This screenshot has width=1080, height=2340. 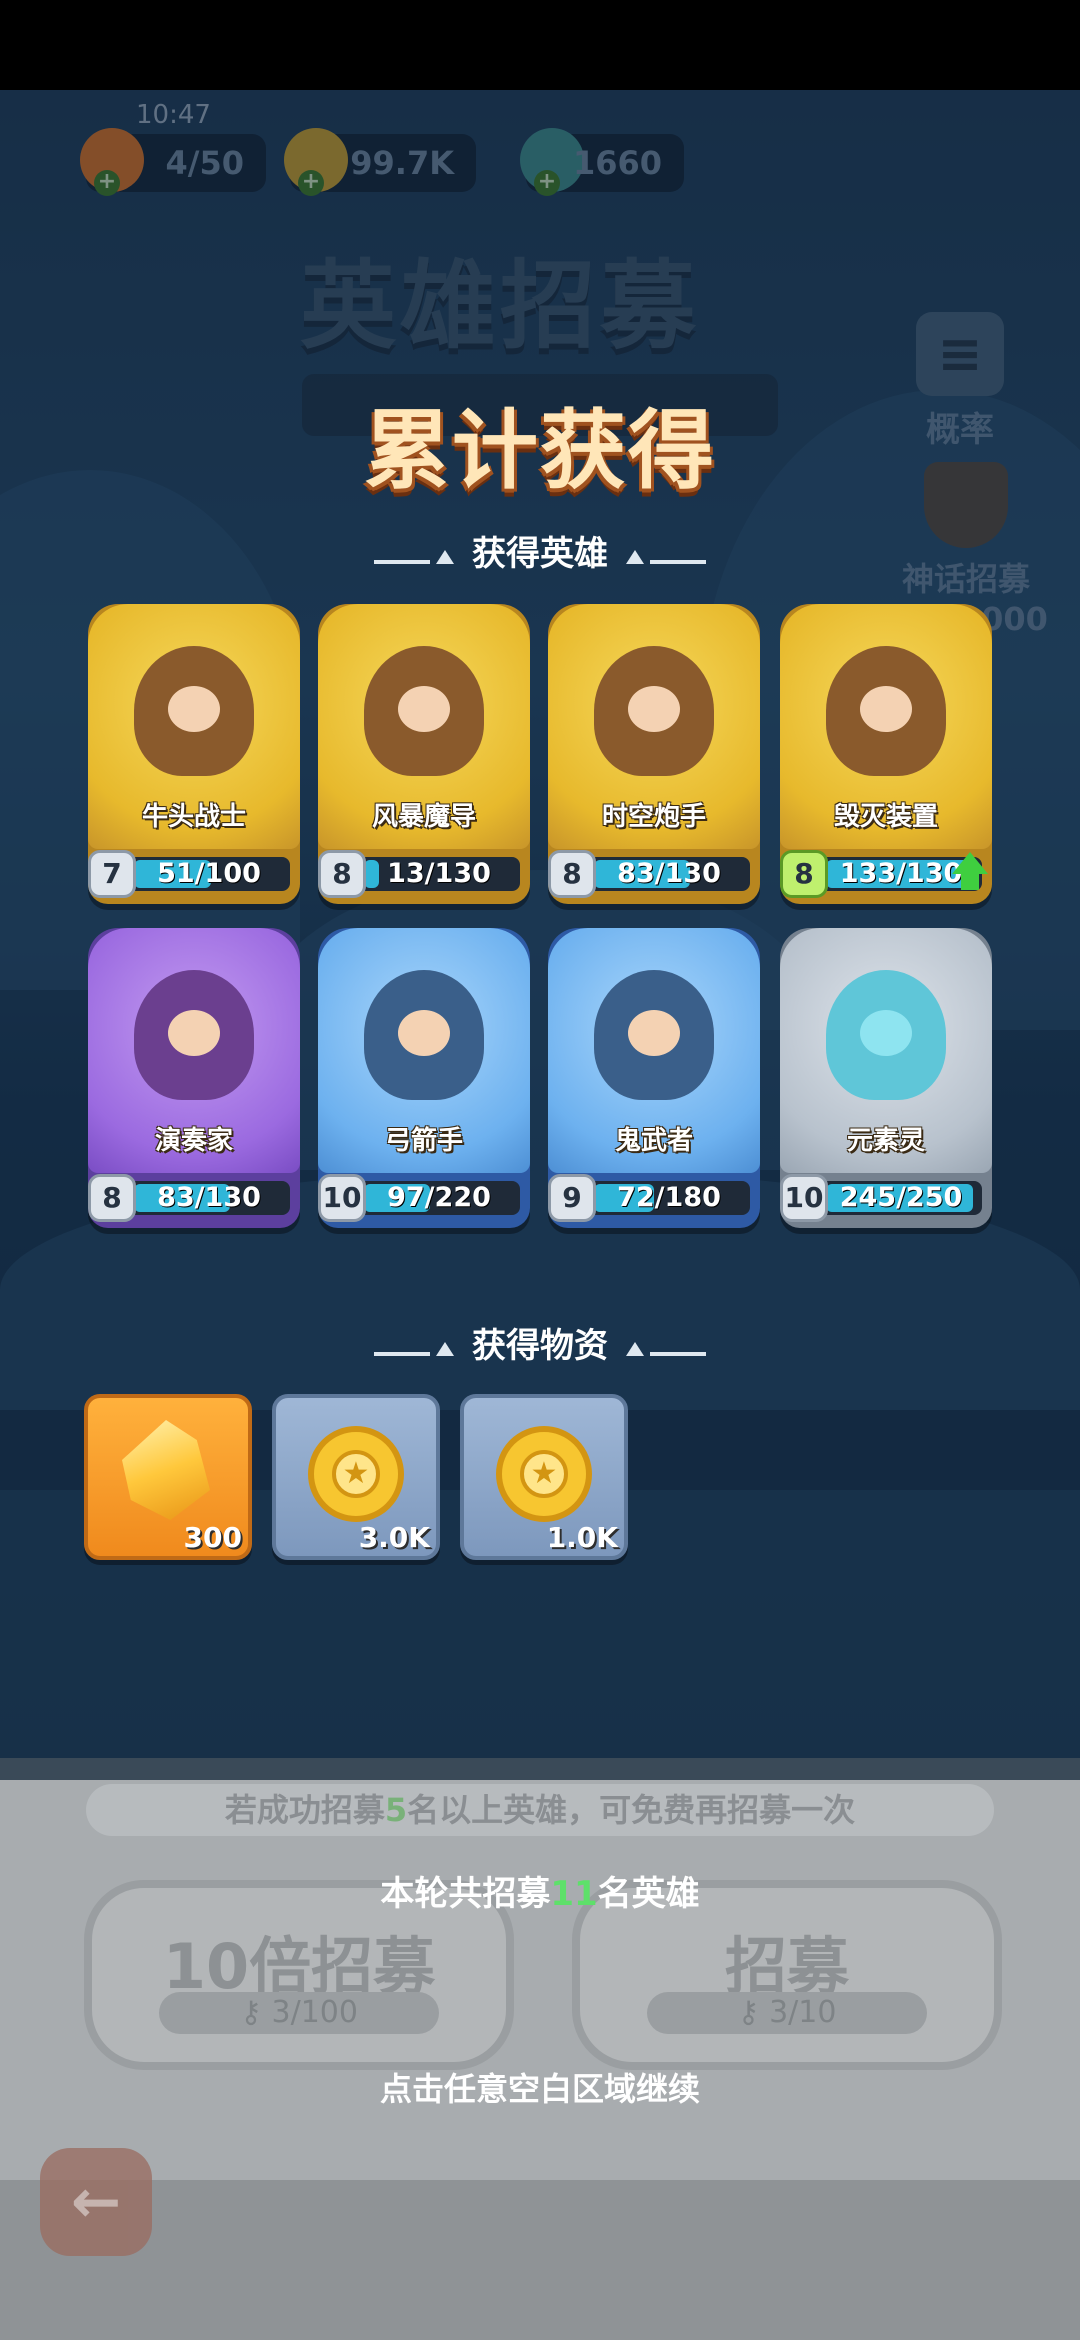 What do you see at coordinates (885, 1141) in the screenshot?
I see `hero-name: 元素灵` at bounding box center [885, 1141].